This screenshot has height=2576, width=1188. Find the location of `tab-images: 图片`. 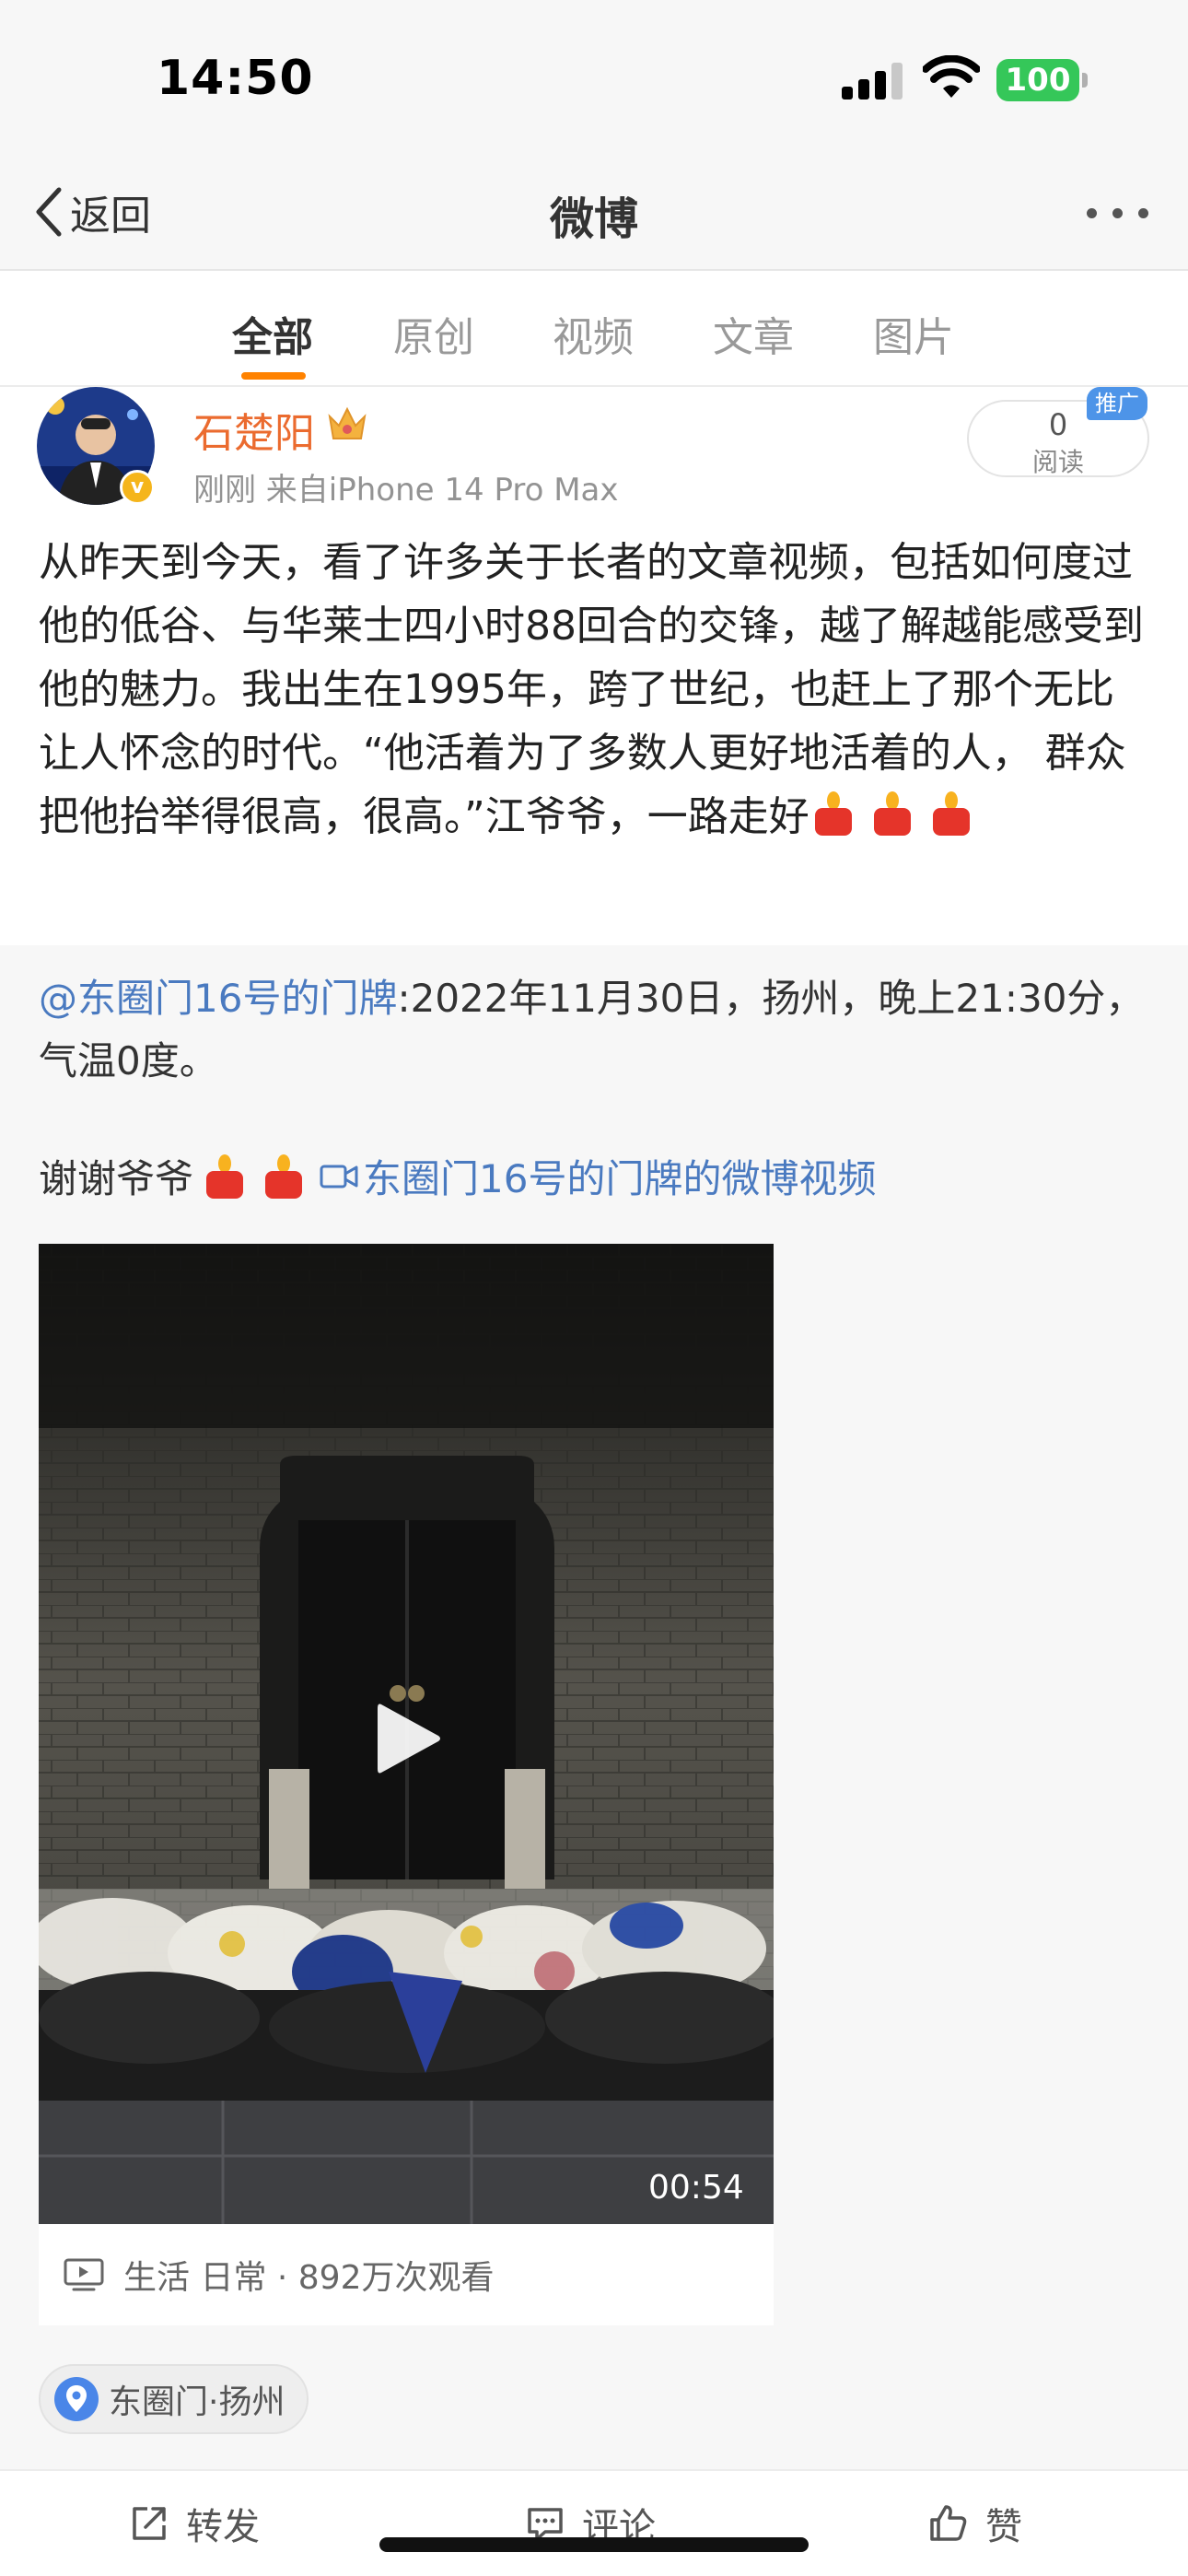

tab-images: 图片 is located at coordinates (913, 333).